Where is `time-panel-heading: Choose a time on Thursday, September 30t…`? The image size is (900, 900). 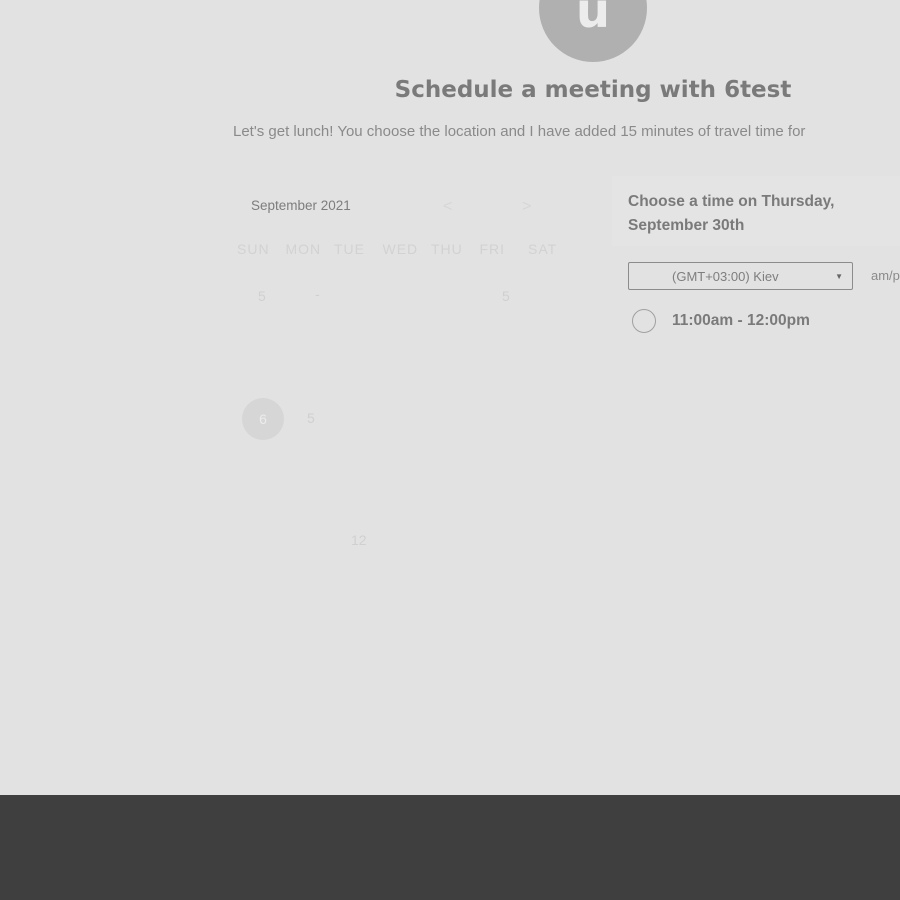
time-panel-heading: Choose a time on Thursday, September 30t… is located at coordinates (731, 213).